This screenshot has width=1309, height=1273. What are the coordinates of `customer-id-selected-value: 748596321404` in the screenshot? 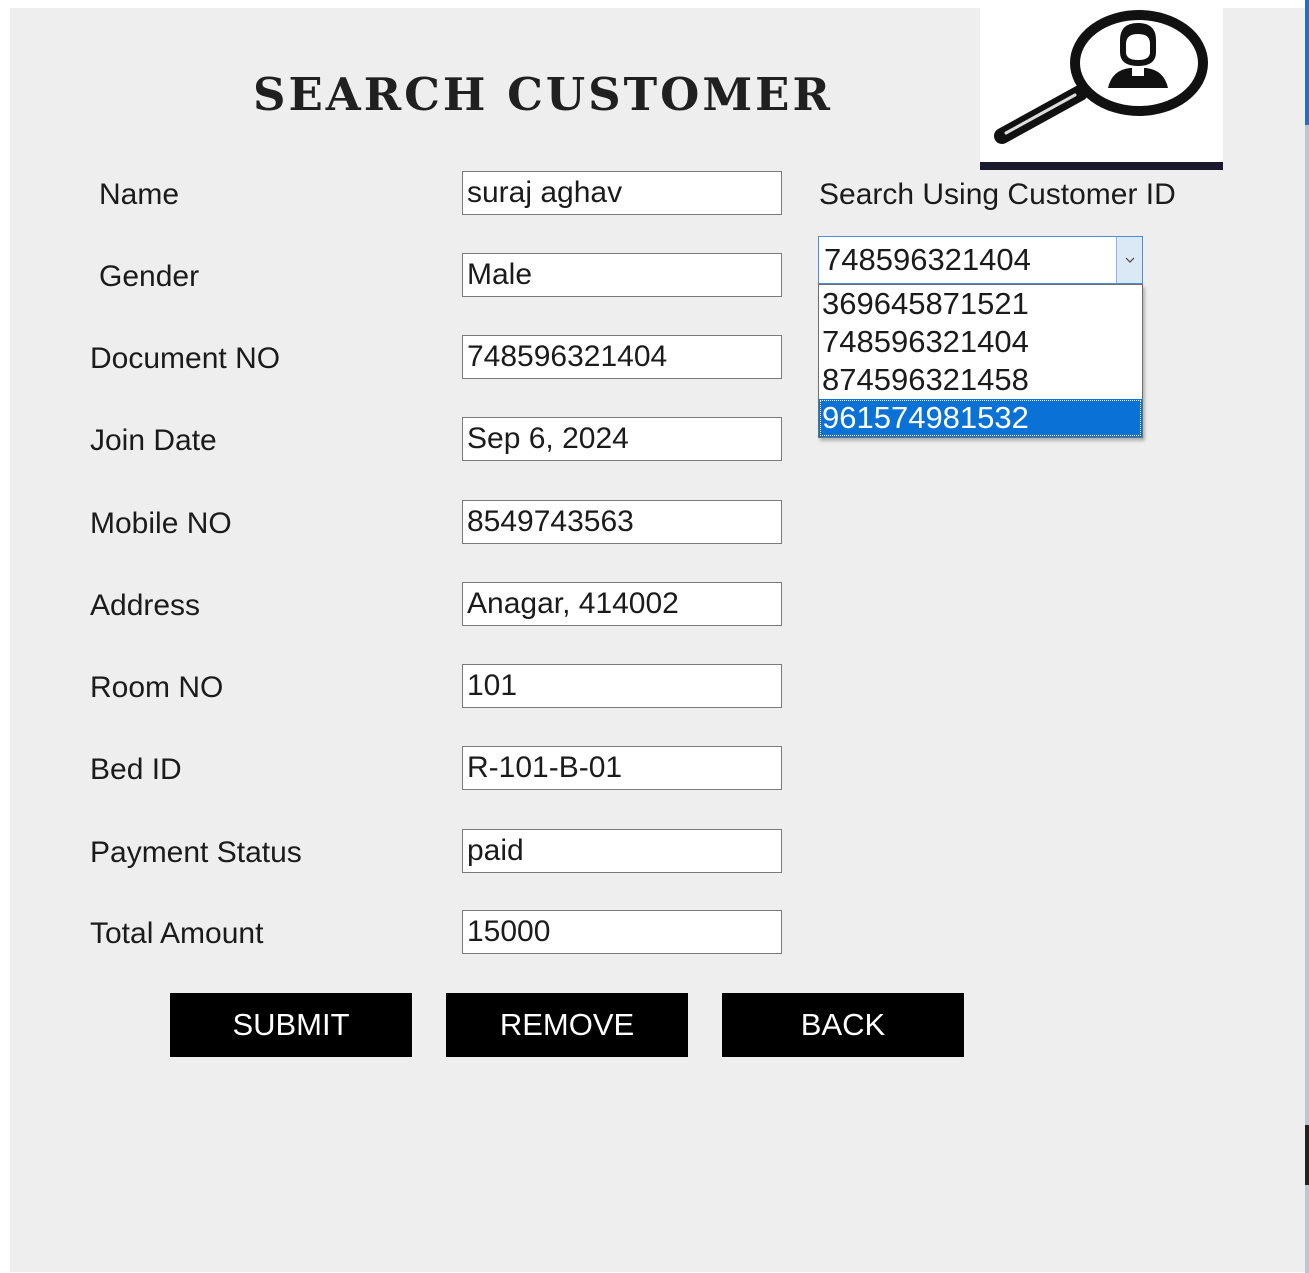 It's located at (927, 259).